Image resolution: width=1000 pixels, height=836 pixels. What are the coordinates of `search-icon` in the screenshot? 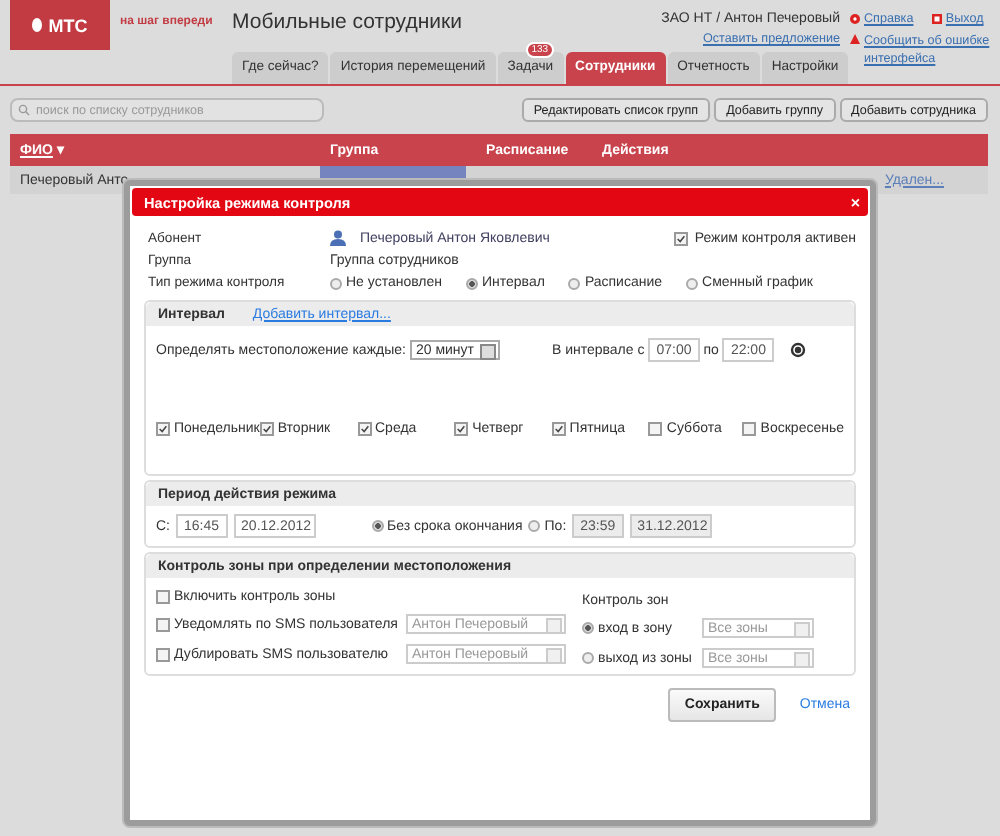 It's located at (24, 110).